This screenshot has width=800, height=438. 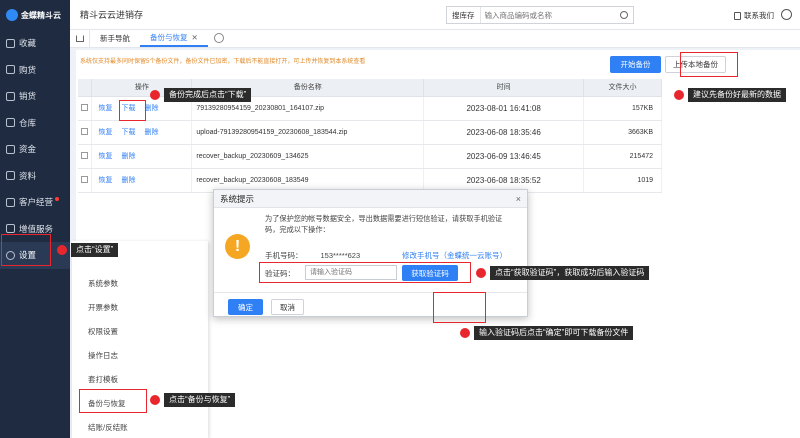 I want to click on customer-icon, so click(x=10, y=202).